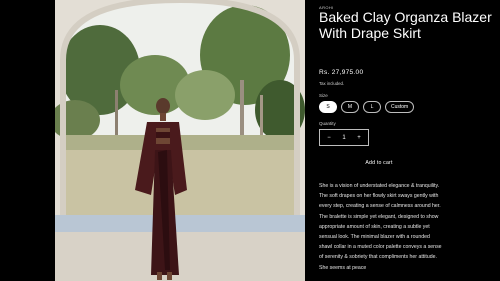  I want to click on size-option-s: S, so click(328, 107).